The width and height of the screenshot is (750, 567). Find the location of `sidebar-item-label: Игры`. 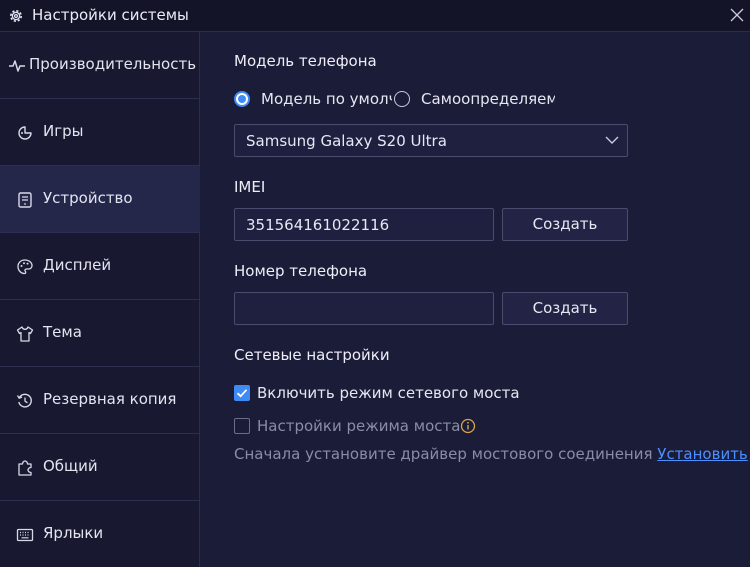

sidebar-item-label: Игры is located at coordinates (63, 131).